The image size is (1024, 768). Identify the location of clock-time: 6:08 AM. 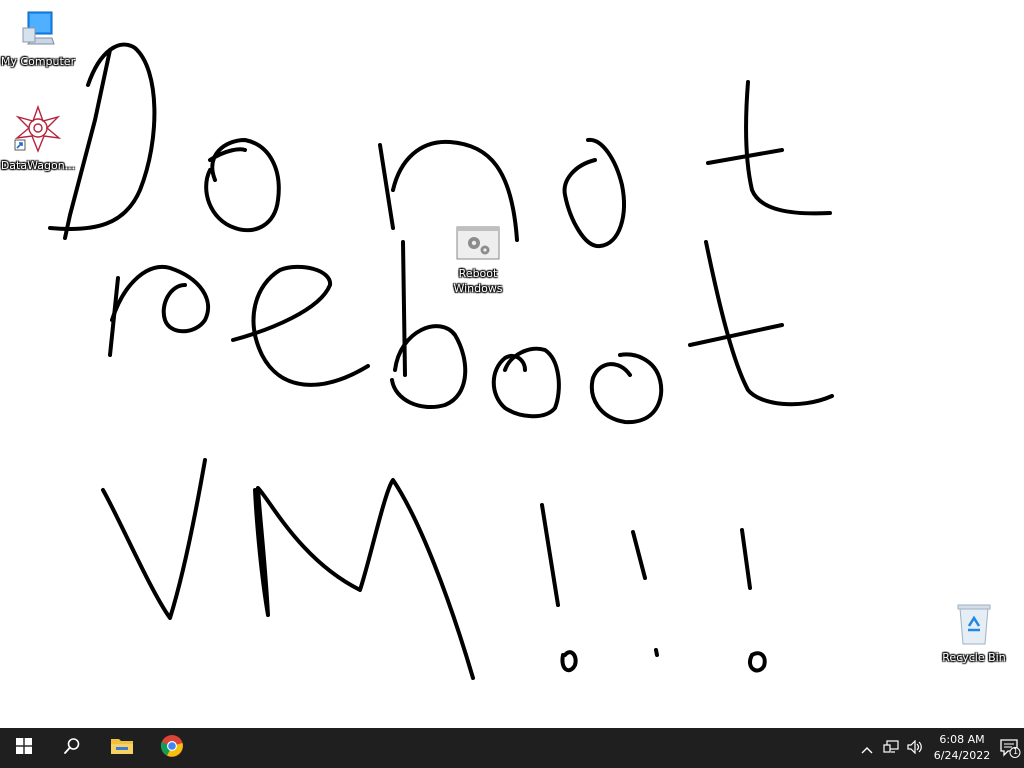
(962, 739).